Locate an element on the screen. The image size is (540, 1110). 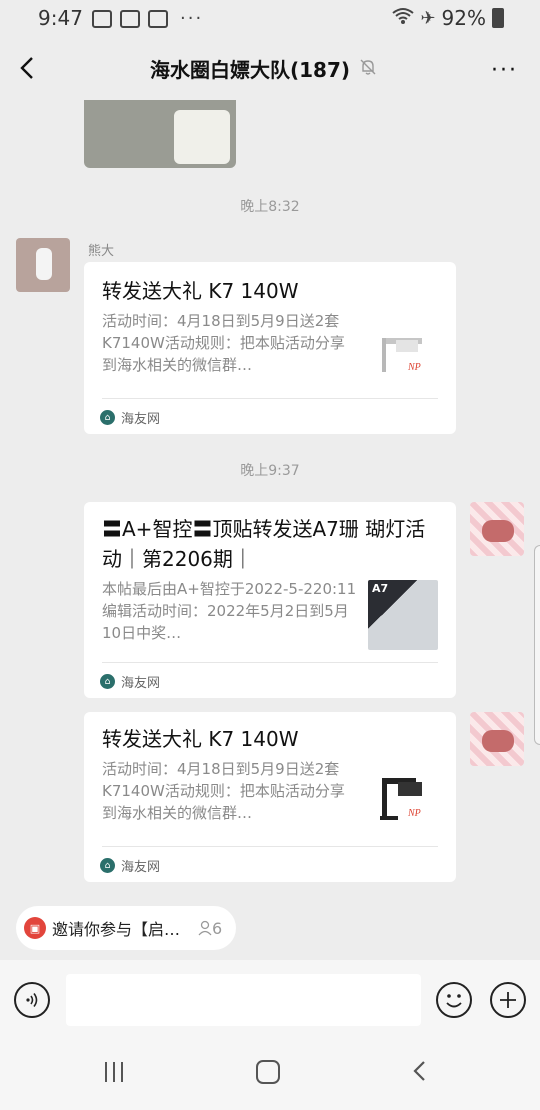
voice-icon is located at coordinates (32, 1000).